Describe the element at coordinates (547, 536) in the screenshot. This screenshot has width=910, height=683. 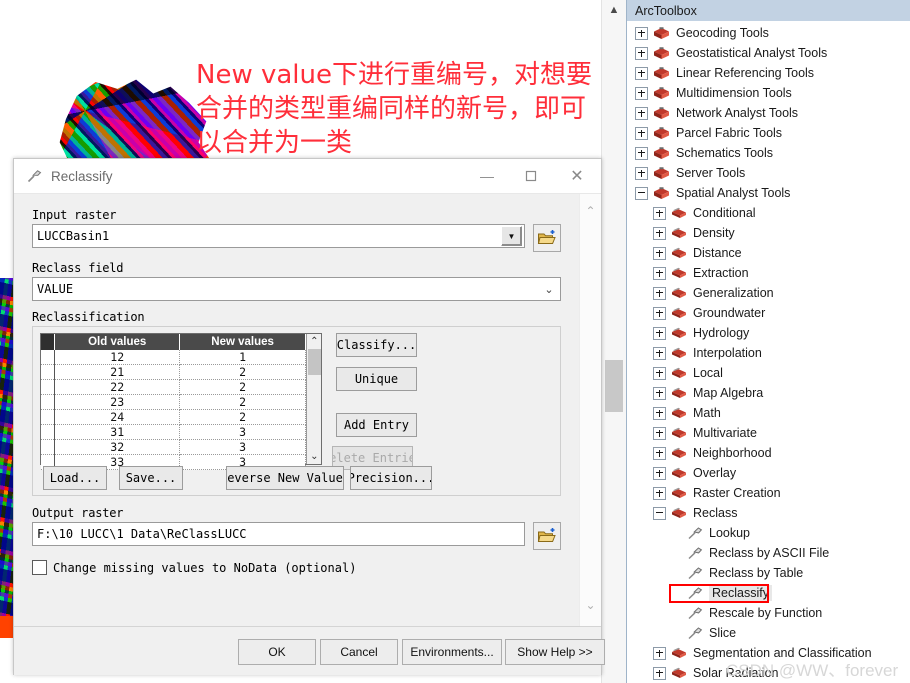
I see `output-raster-browse-button` at that location.